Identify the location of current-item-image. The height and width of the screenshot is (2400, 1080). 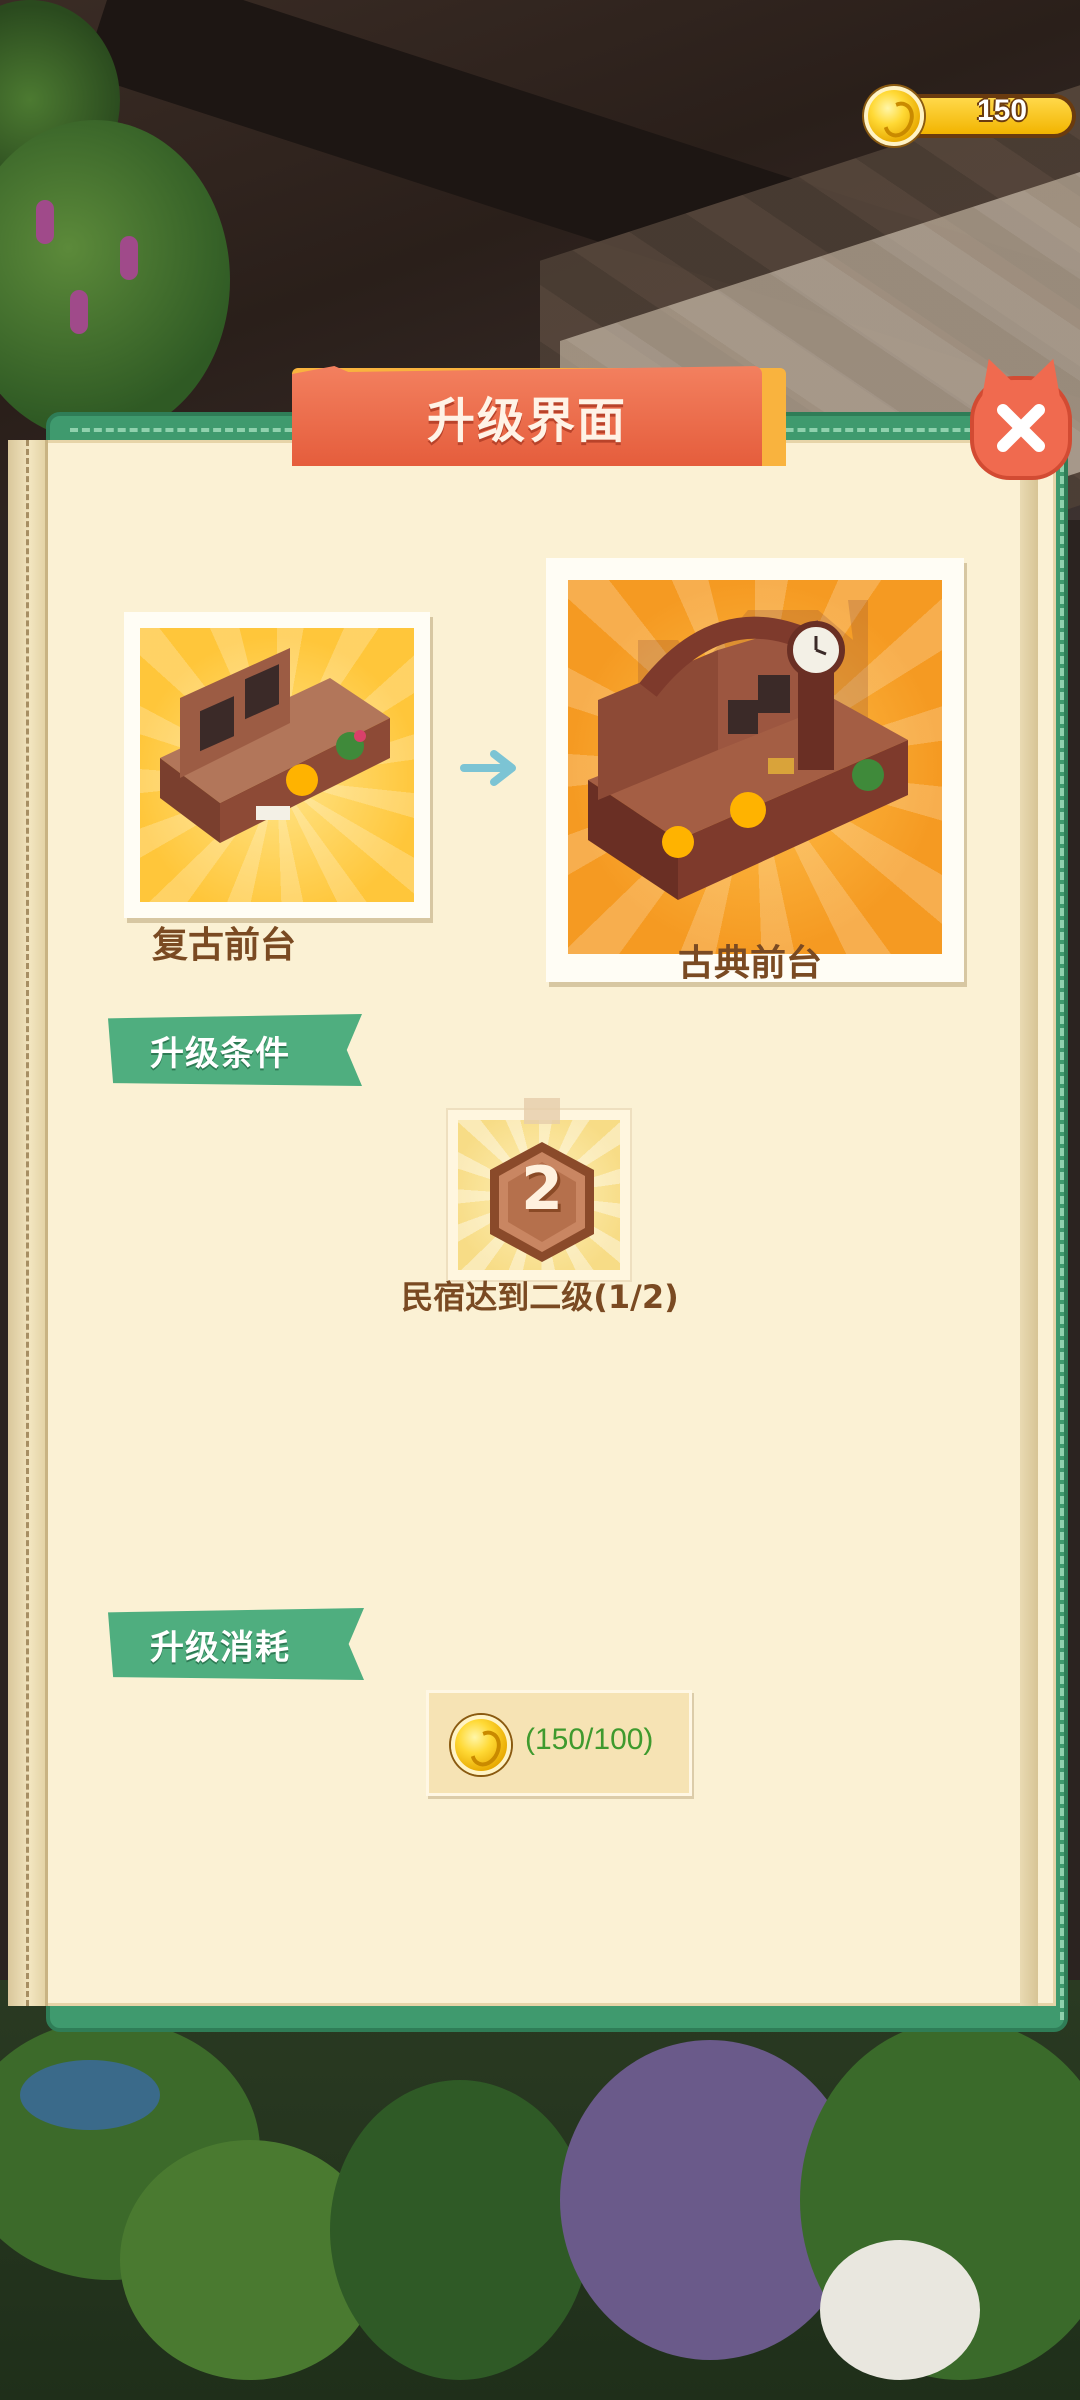
(277, 765).